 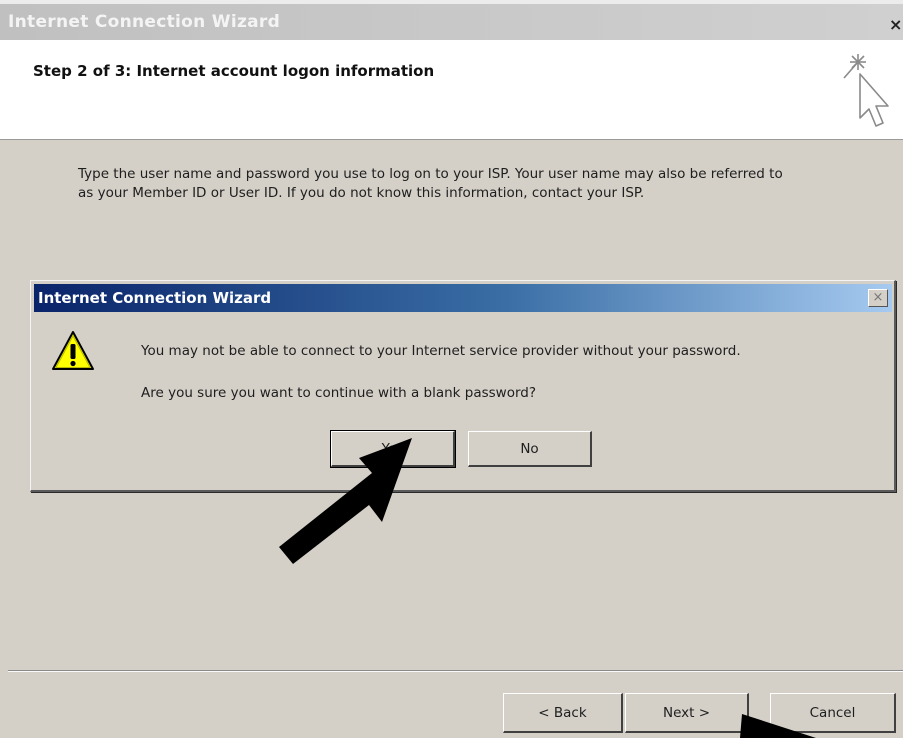 I want to click on wizard-cursor-icon, so click(x=866, y=90).